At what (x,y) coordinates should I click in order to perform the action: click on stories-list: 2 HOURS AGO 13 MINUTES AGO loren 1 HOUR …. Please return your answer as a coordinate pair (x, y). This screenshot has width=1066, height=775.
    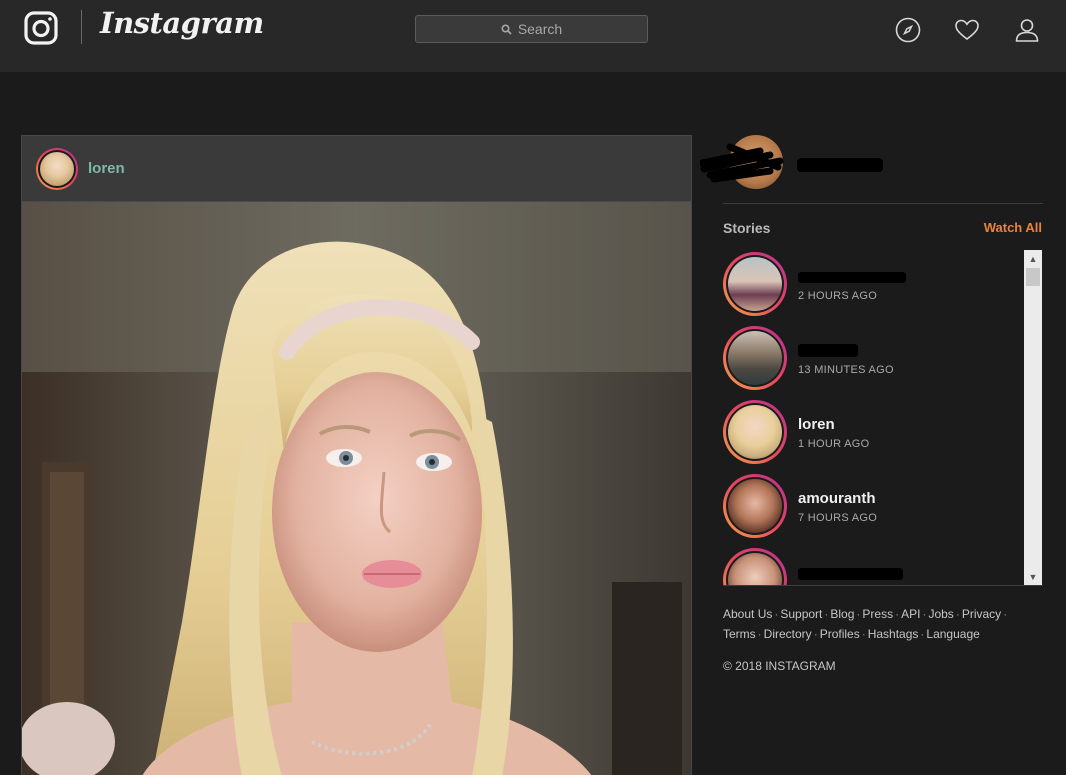
    Looking at the image, I should click on (883, 417).